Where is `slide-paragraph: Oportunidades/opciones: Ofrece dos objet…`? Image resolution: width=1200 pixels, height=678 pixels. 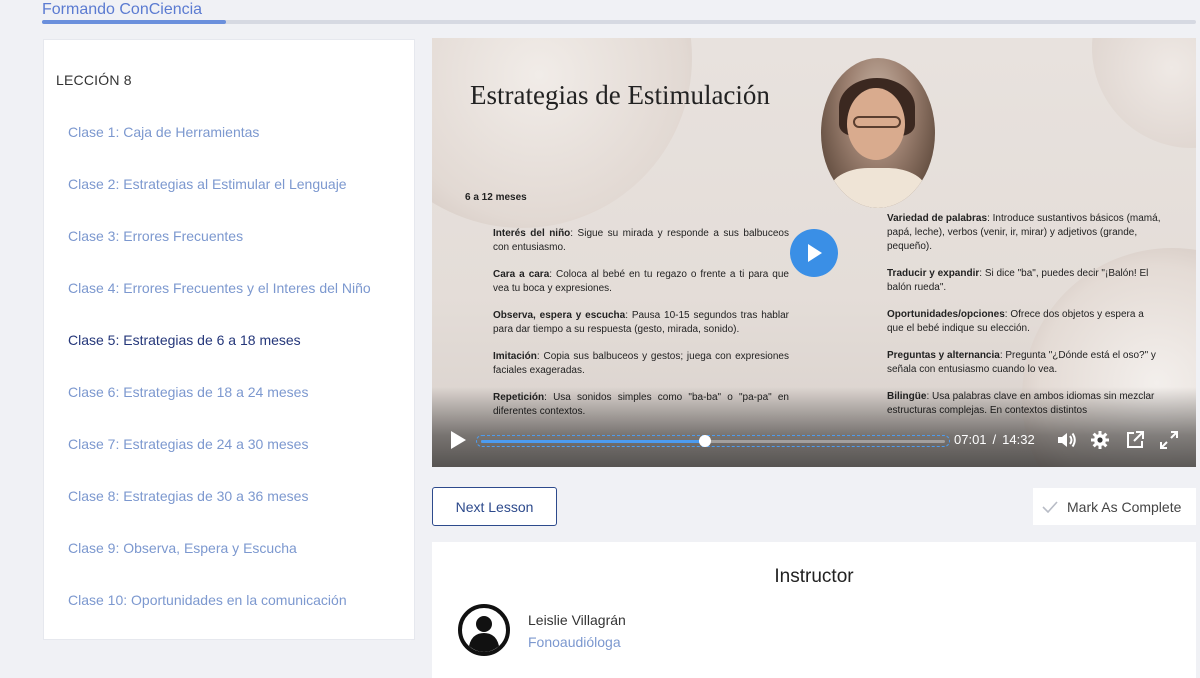
slide-paragraph: Oportunidades/opciones: Ofrece dos objet… is located at coordinates (1024, 322).